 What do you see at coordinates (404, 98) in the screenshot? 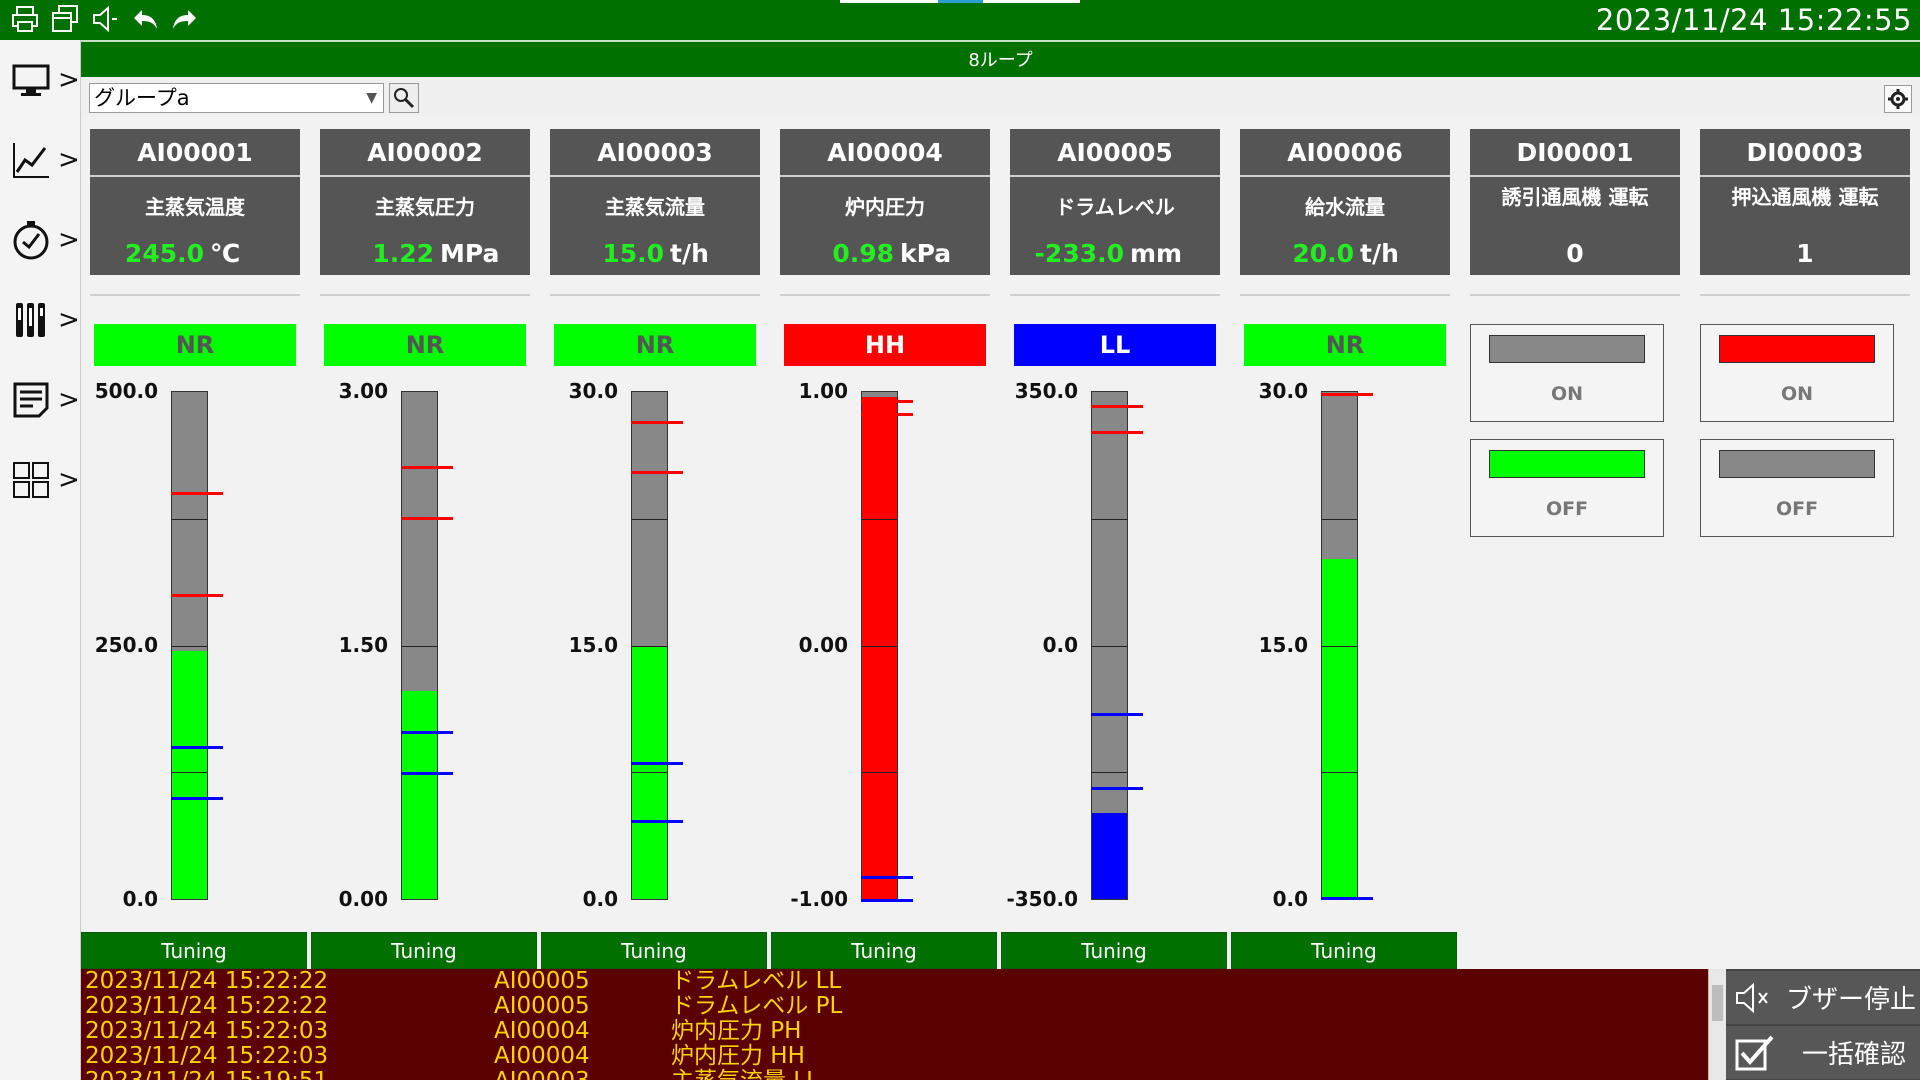
I see `search-button` at bounding box center [404, 98].